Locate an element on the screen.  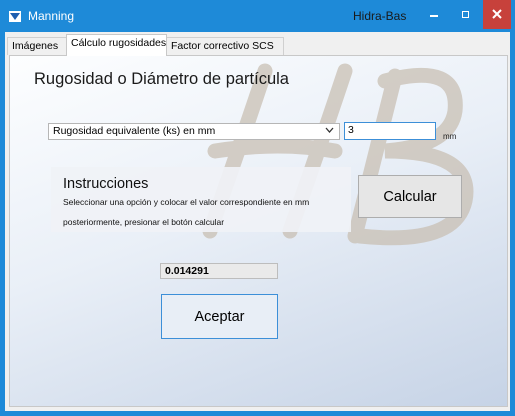
accept-button: Aceptar is located at coordinates (219, 316).